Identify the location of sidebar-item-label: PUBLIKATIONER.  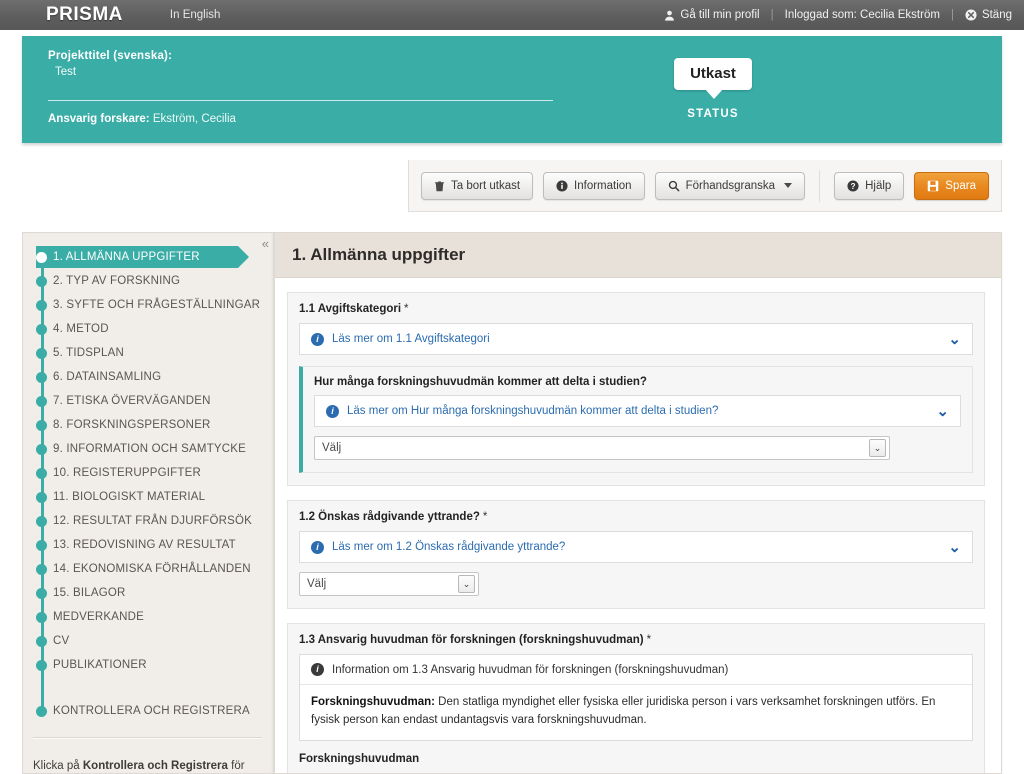
(100, 665).